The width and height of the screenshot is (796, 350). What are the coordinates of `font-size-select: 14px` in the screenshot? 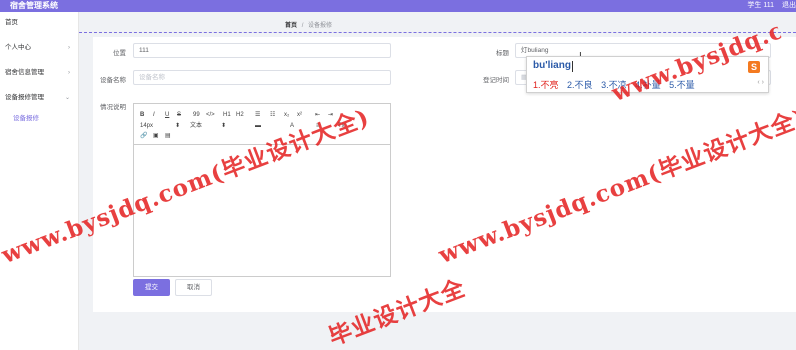 It's located at (146, 126).